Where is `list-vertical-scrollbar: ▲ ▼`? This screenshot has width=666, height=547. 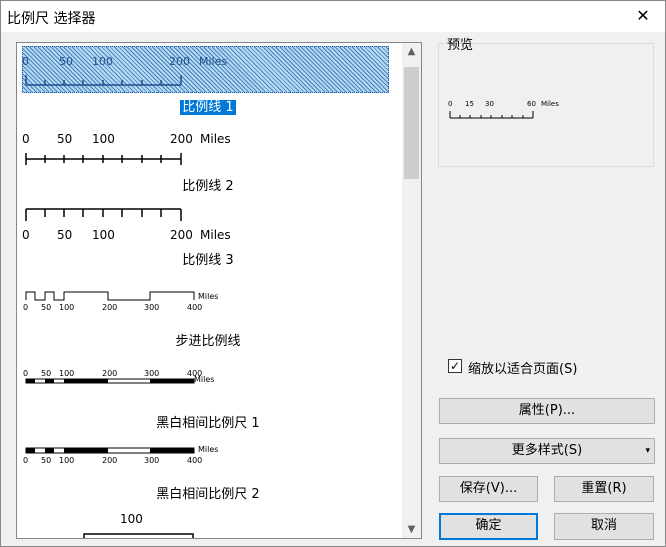
list-vertical-scrollbar: ▲ ▼ is located at coordinates (411, 290).